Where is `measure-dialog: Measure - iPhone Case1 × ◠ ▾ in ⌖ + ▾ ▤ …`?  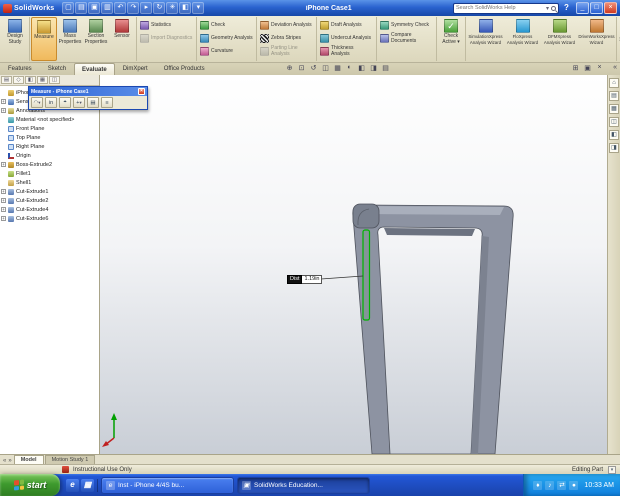
measure-dialog: Measure - iPhone Case1 × ◠ ▾ in ⌖ + ▾ ▤ … is located at coordinates (88, 98).